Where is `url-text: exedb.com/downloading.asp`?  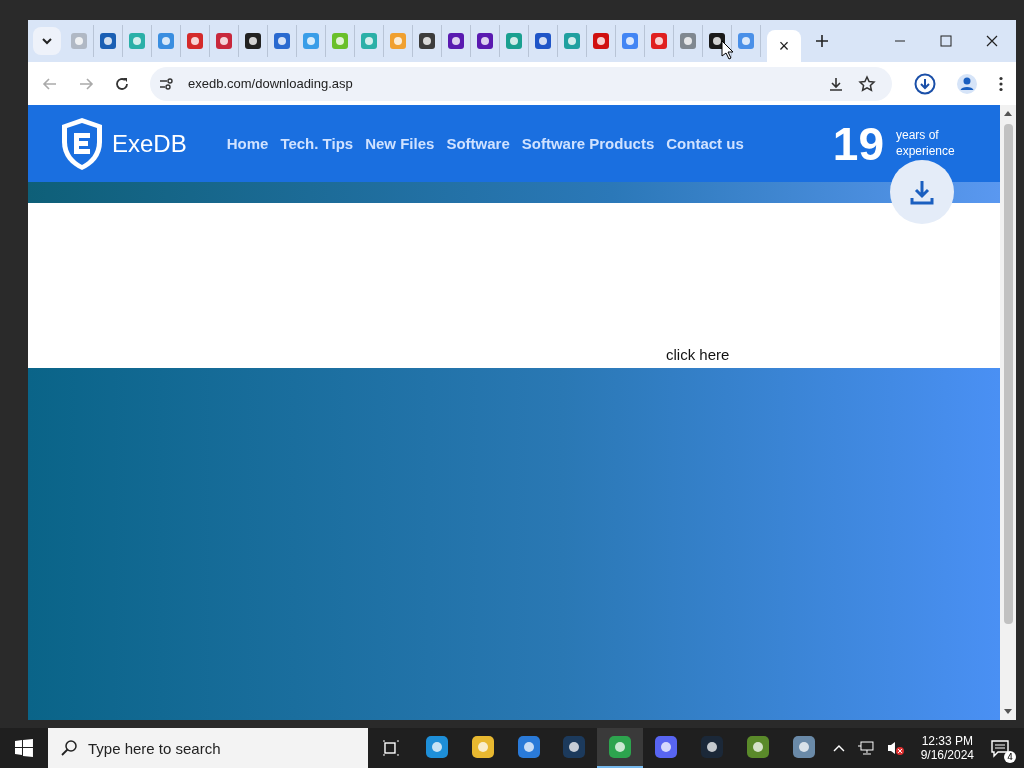
url-text: exedb.com/downloading.asp is located at coordinates (270, 83).